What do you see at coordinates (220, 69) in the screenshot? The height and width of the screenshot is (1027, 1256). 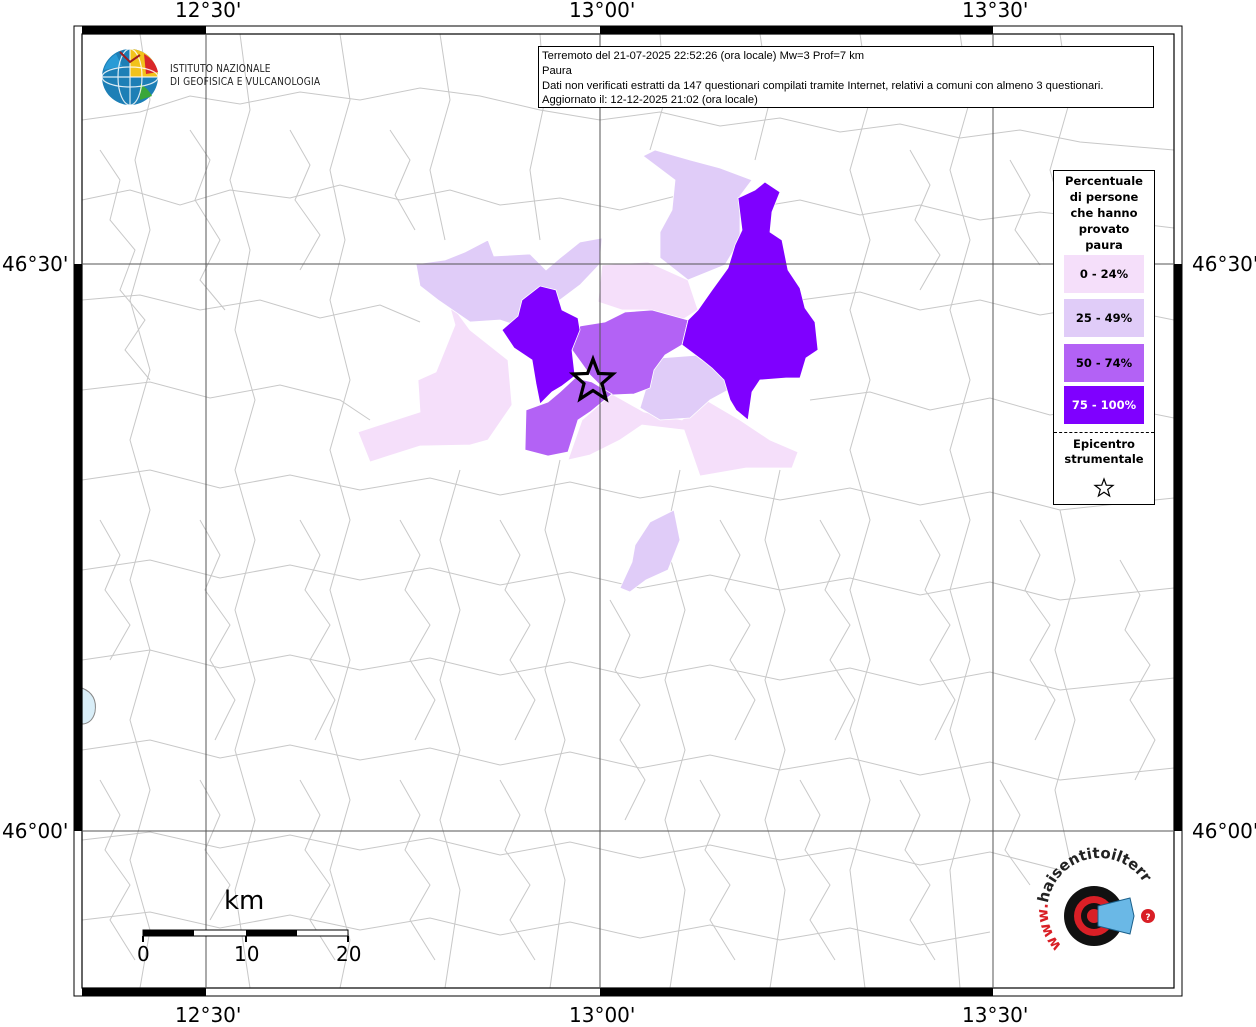 I see `institute-name-line1: ISTITUTO NAZIONALE` at bounding box center [220, 69].